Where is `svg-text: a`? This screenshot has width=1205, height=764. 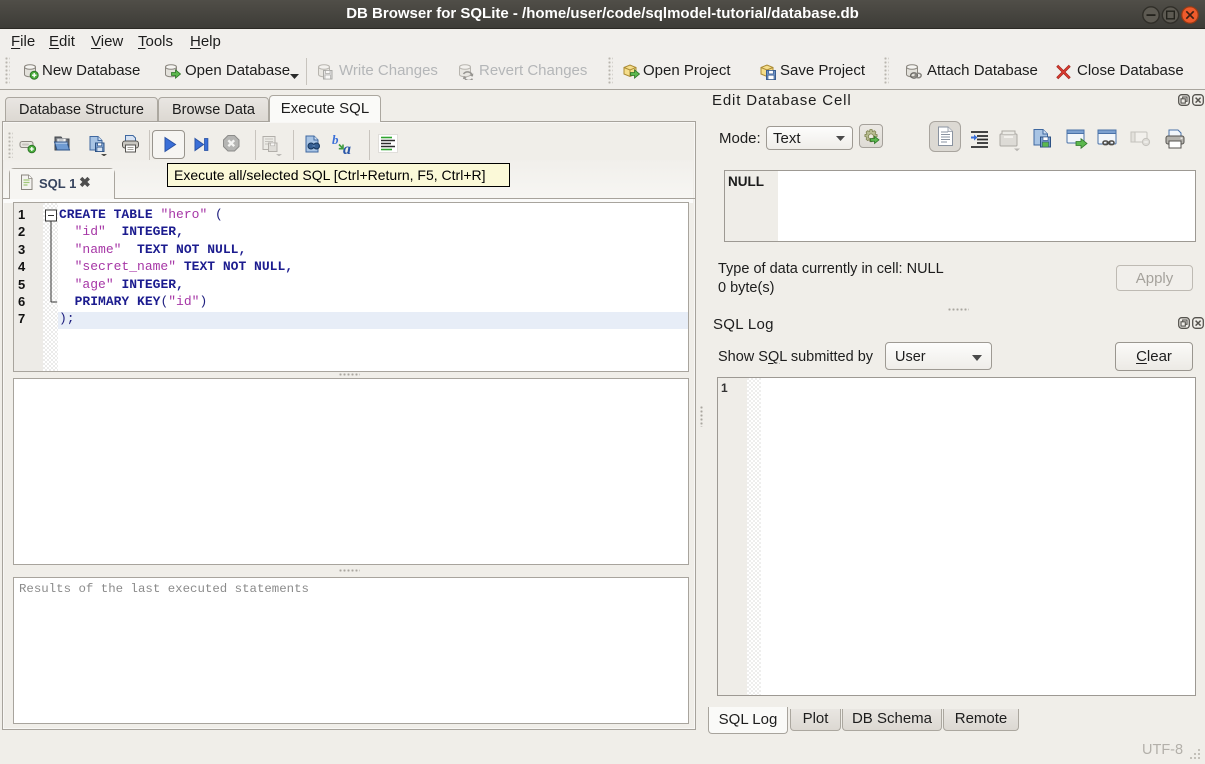
svg-text: a is located at coordinates (347, 148).